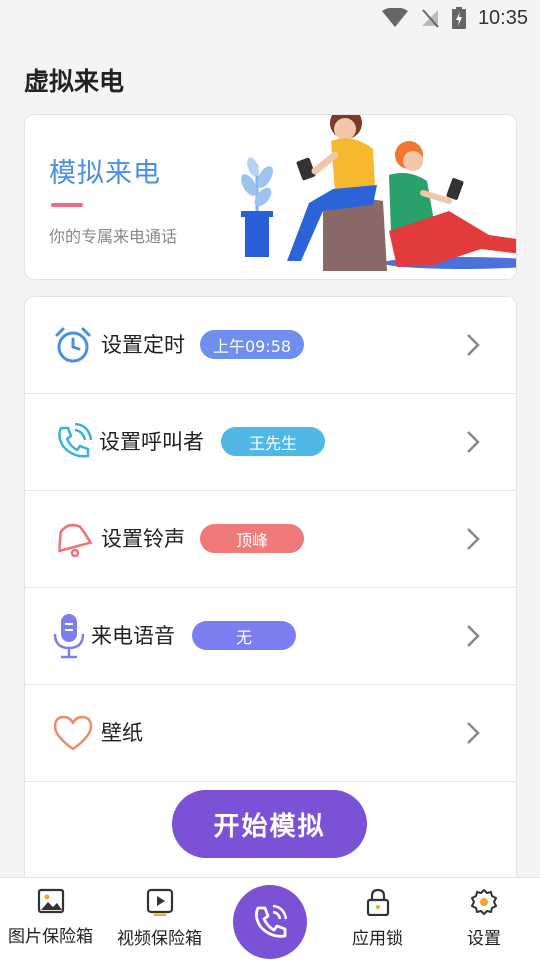 The image size is (540, 960). Describe the element at coordinates (378, 193) in the screenshot. I see `people-illustration` at that location.